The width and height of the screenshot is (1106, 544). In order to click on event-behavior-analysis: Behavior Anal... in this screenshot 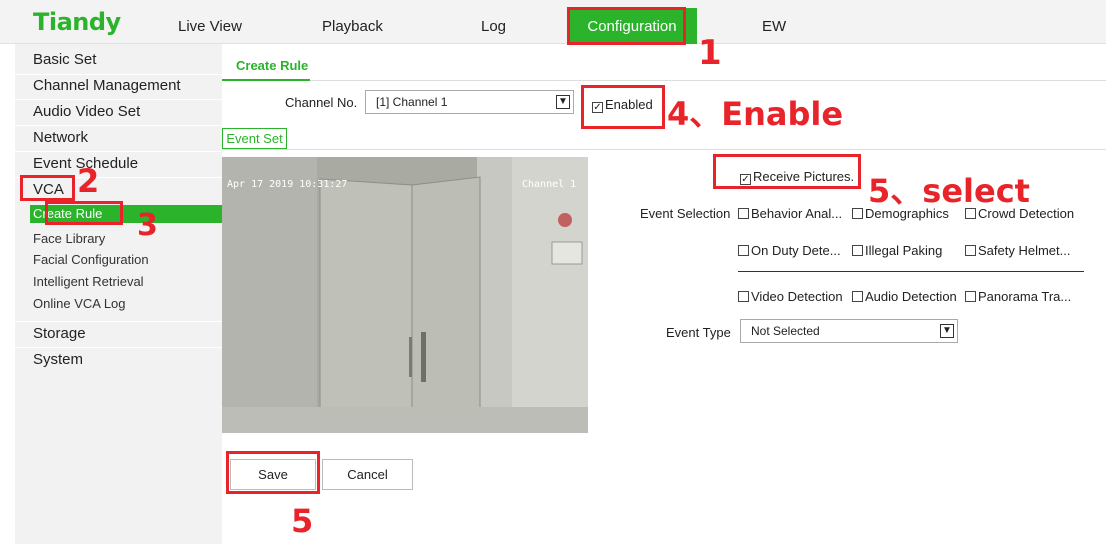, I will do `click(790, 213)`.